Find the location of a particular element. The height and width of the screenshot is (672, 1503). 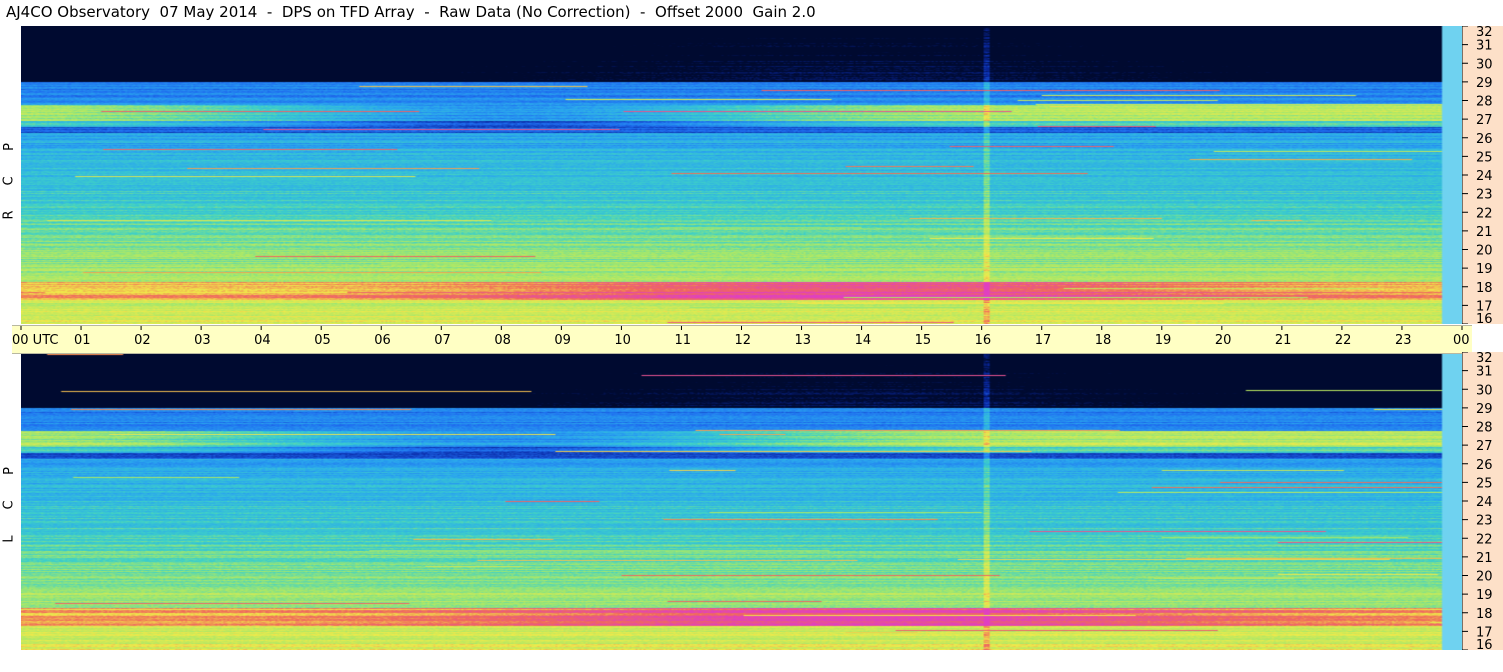

rcp-frequency-axis-svg: 1617181920212223242526272829303132 is located at coordinates (1477, 176).